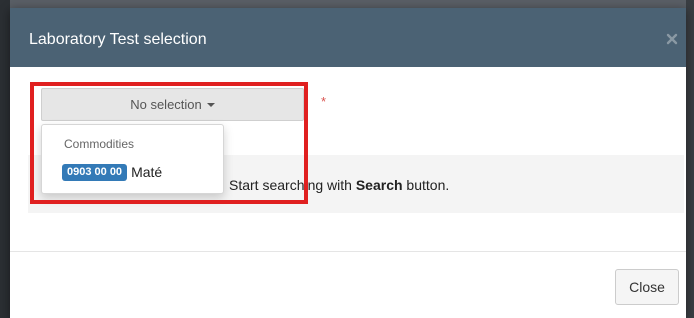 The width and height of the screenshot is (694, 318). Describe the element at coordinates (118, 39) in the screenshot. I see `modal-title: Laboratory Test selection` at that location.